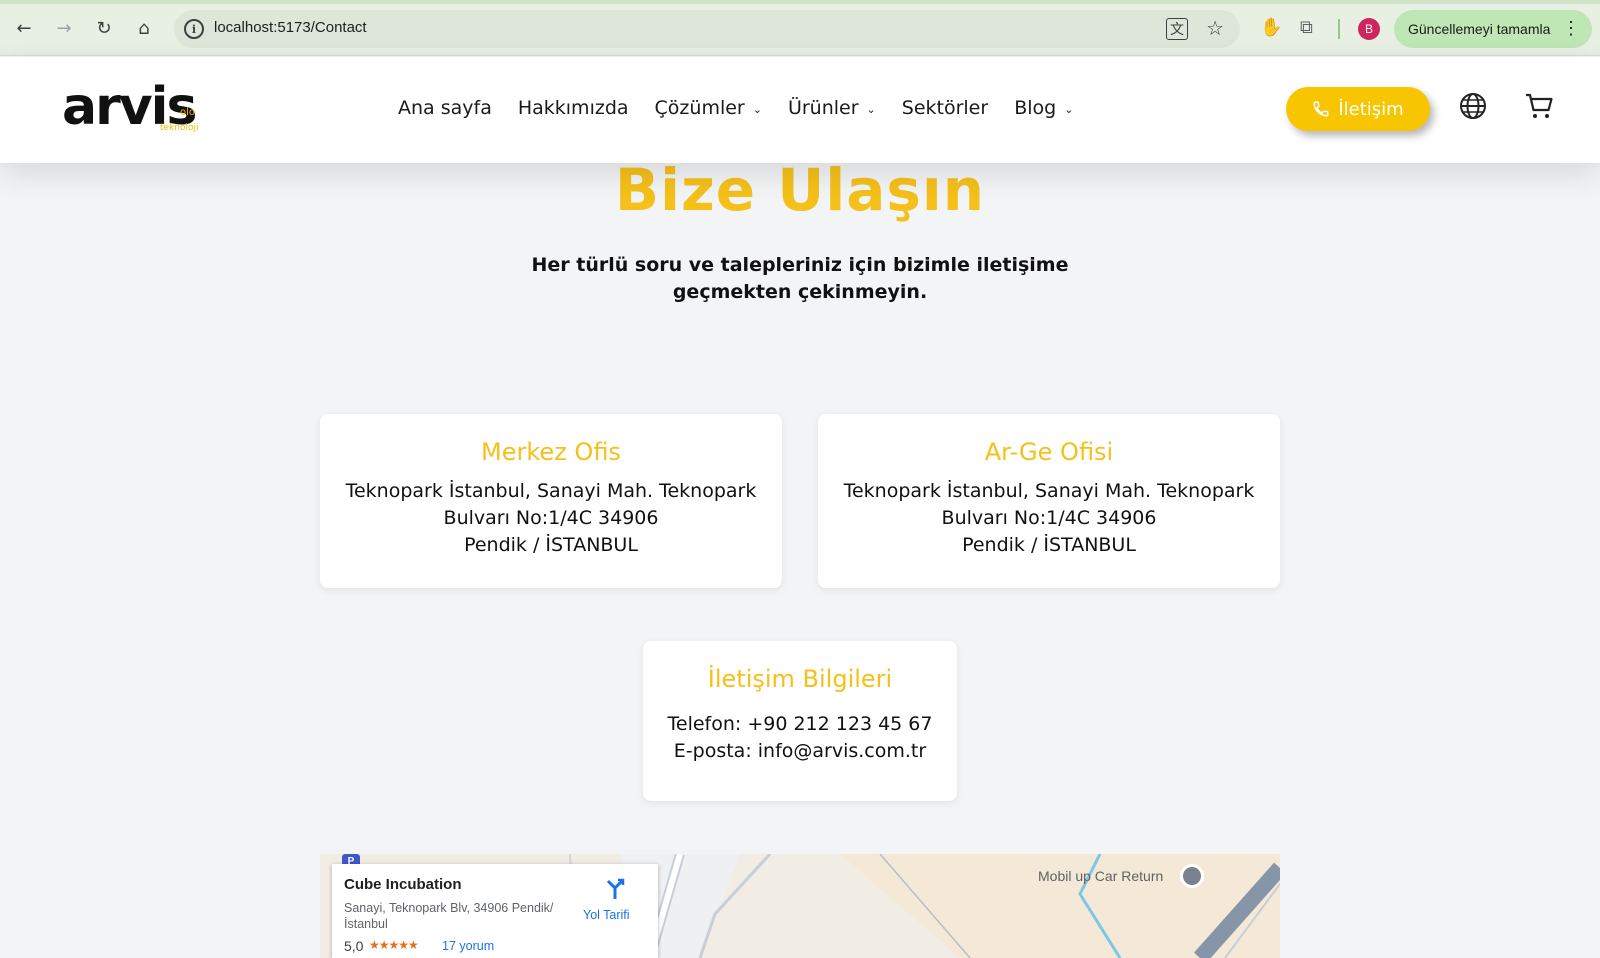 This screenshot has height=958, width=1600. I want to click on forward-icon: →, so click(64, 28).